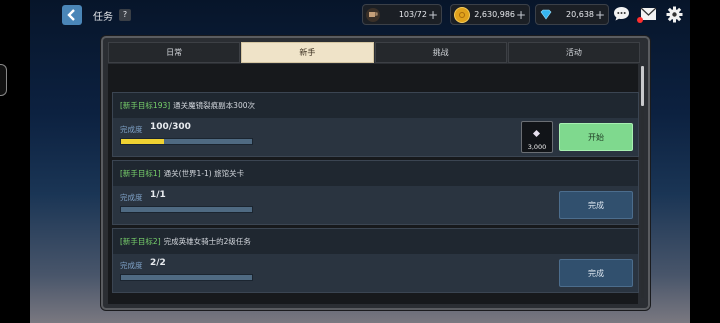 The height and width of the screenshot is (323, 720). I want to click on tab-bar: 日常 新手 挑战 活动, so click(374, 52).